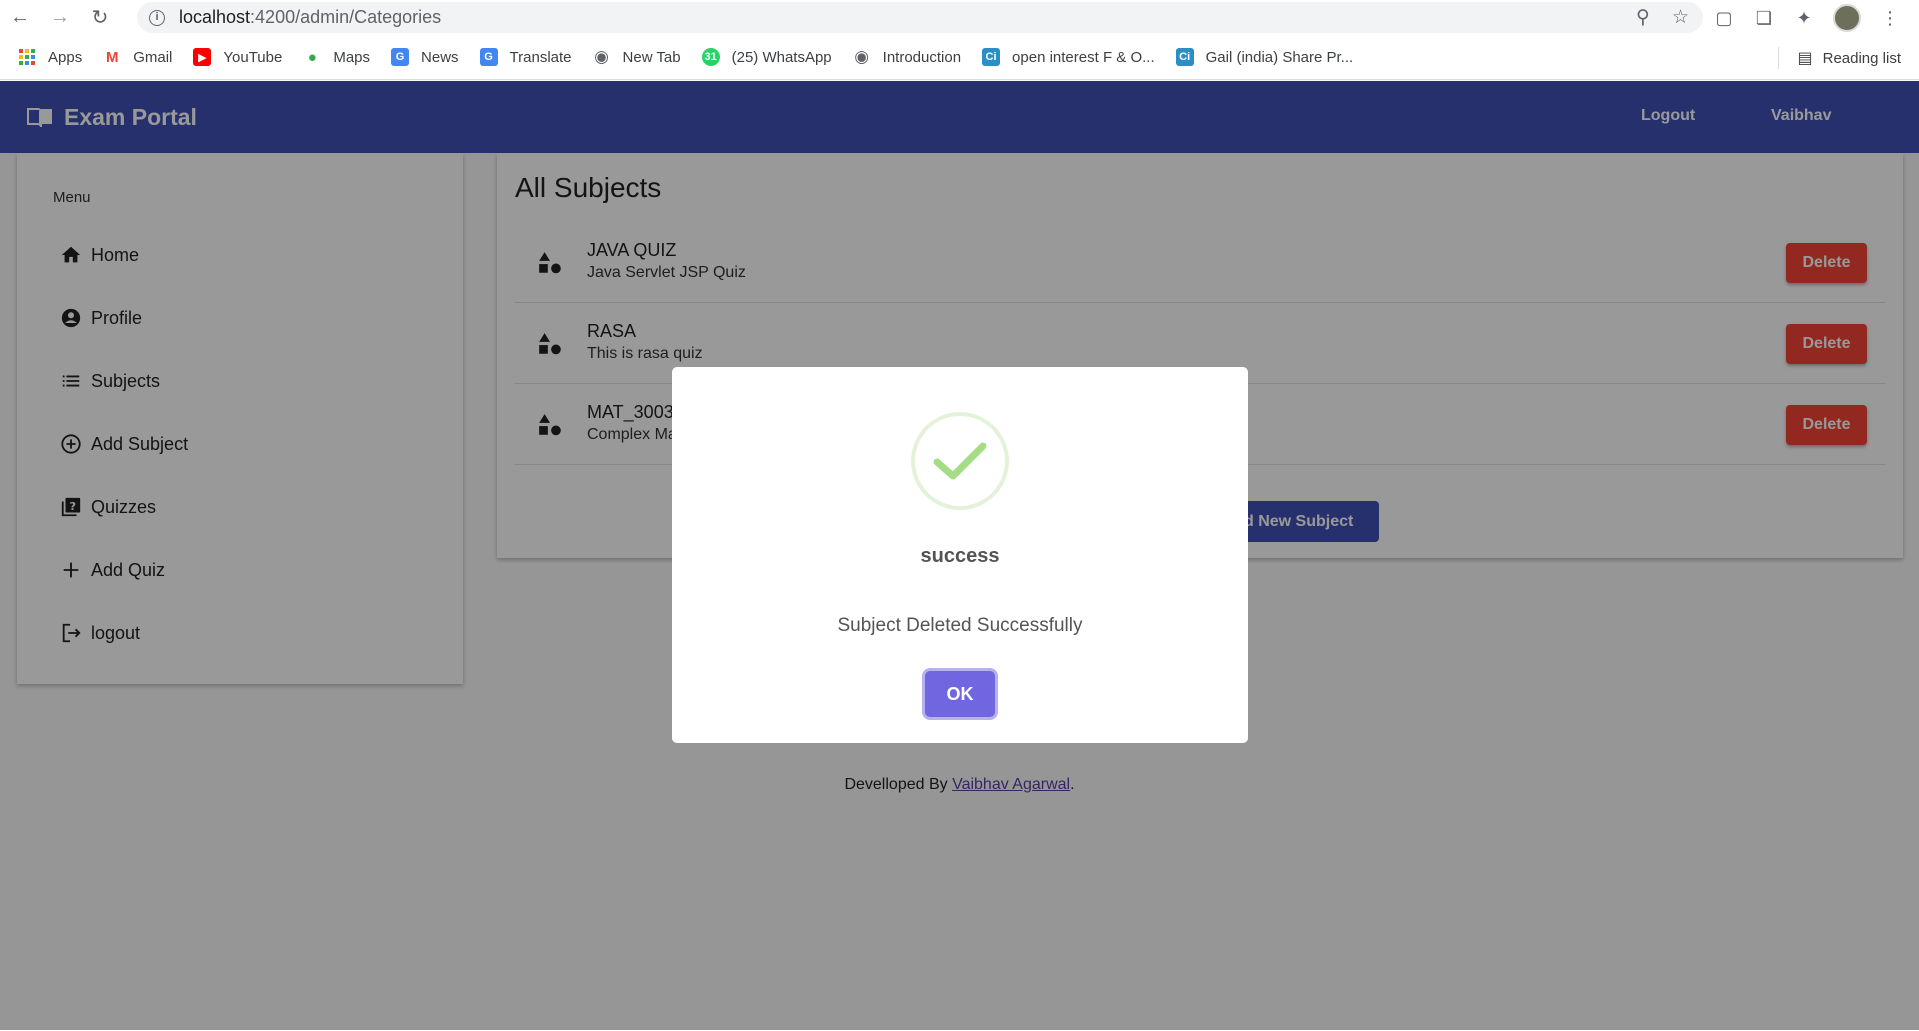  Describe the element at coordinates (907, 56) in the screenshot. I see `bookmark-item: ◉ Introduction` at that location.